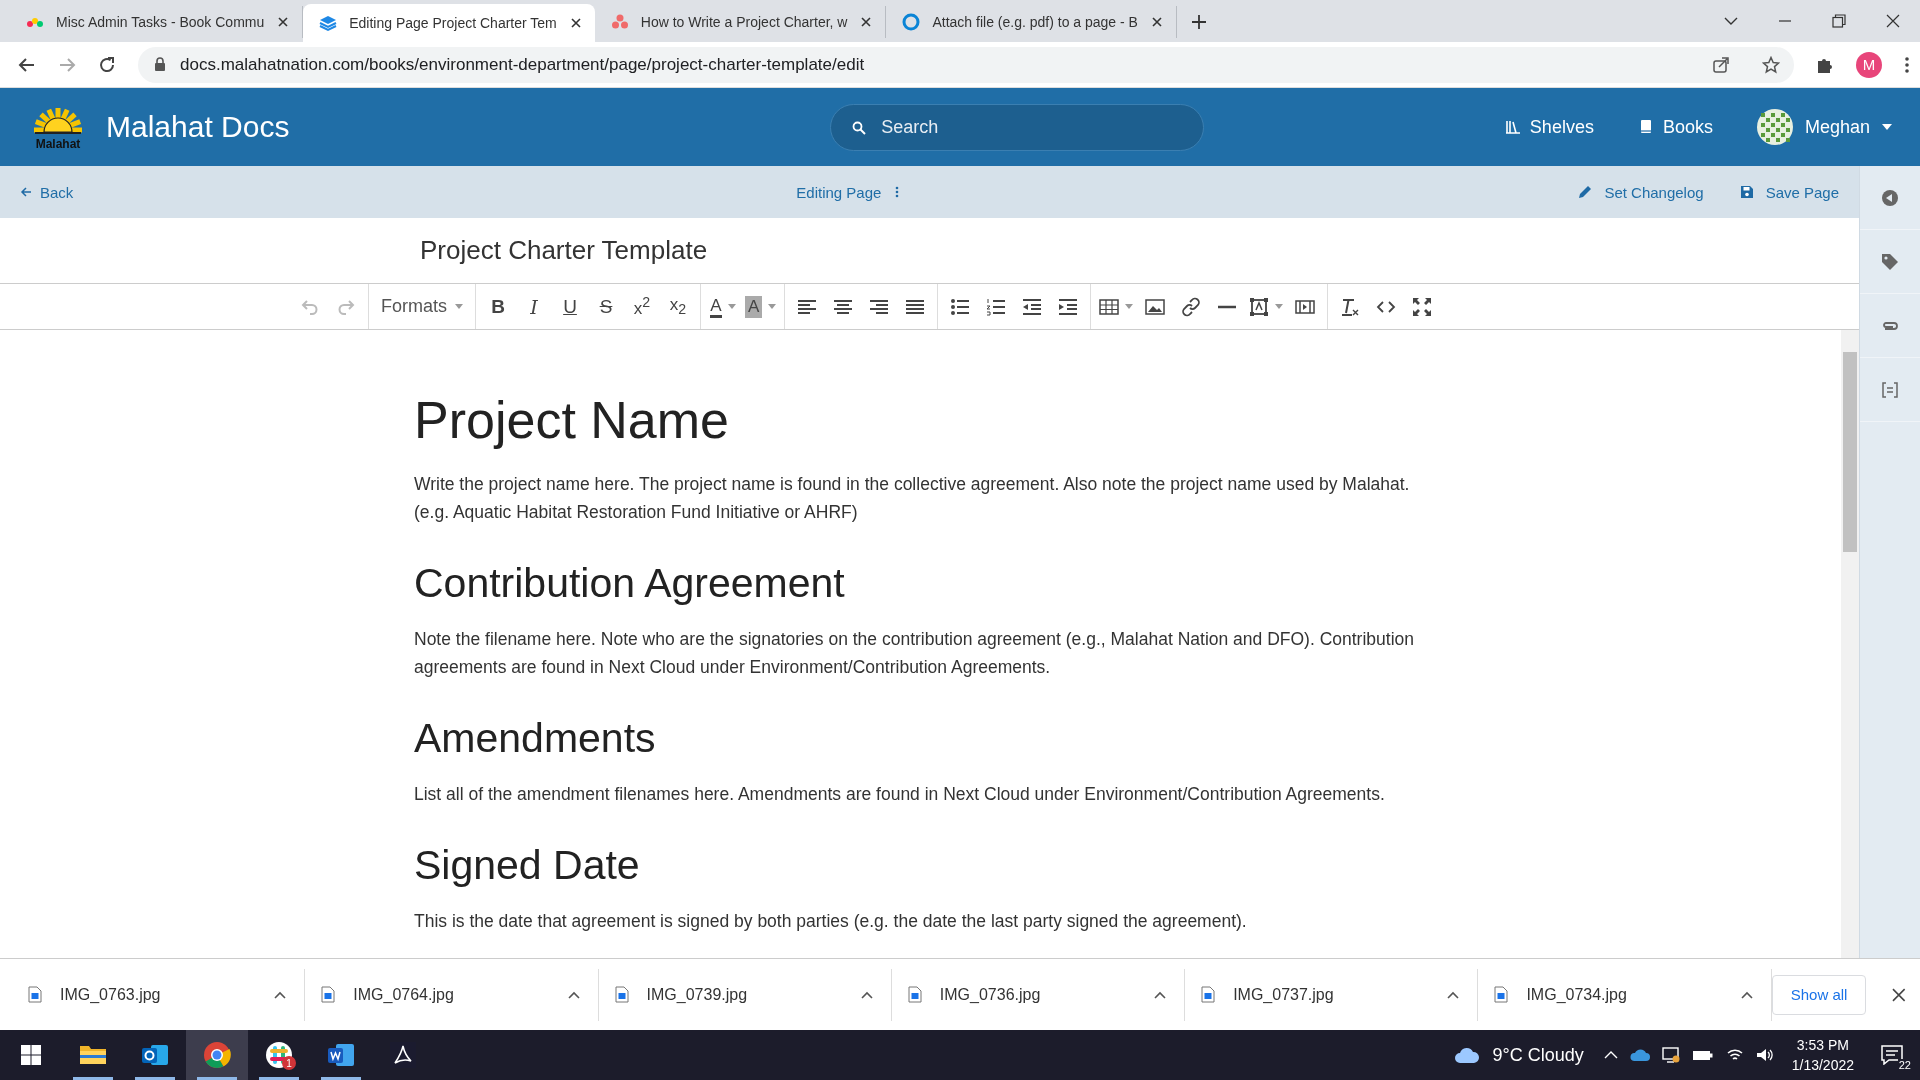 The image size is (1920, 1080). What do you see at coordinates (1538, 1055) in the screenshot?
I see `weather-text: 9°C Cloudy` at bounding box center [1538, 1055].